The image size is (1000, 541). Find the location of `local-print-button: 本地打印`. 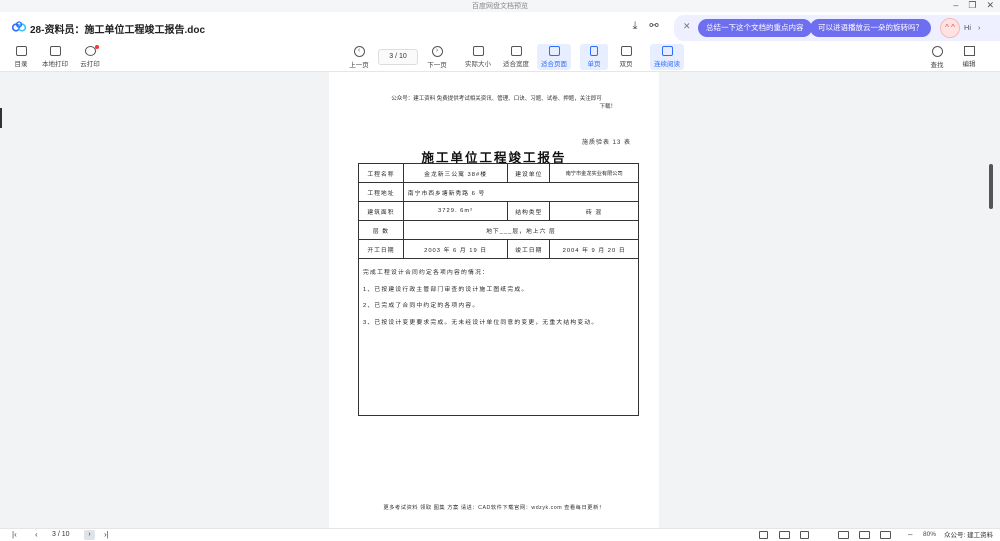

local-print-button: 本地打印 is located at coordinates (55, 57).